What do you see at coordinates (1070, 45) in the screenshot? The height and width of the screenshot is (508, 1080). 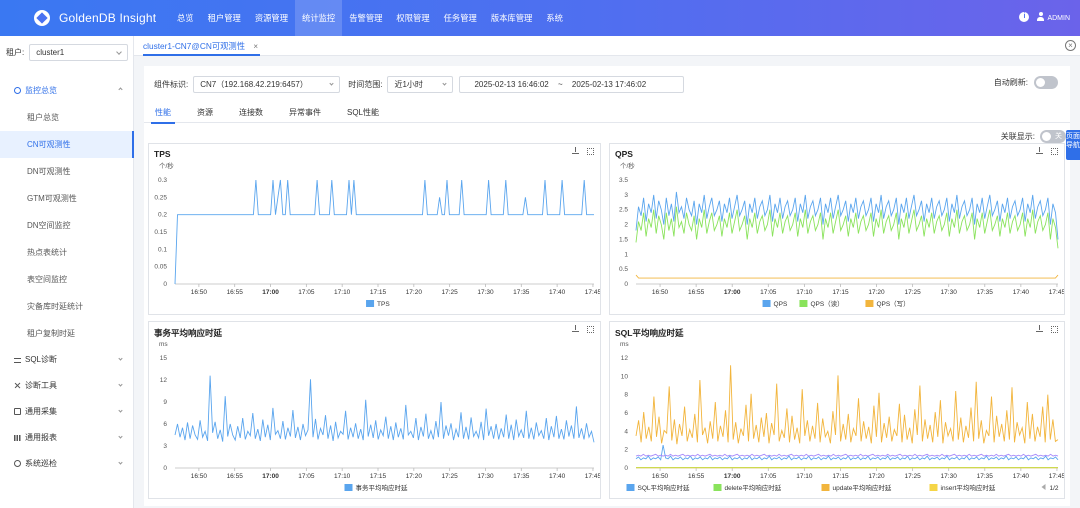 I see `close-all-tabs-icon: ×` at bounding box center [1070, 45].